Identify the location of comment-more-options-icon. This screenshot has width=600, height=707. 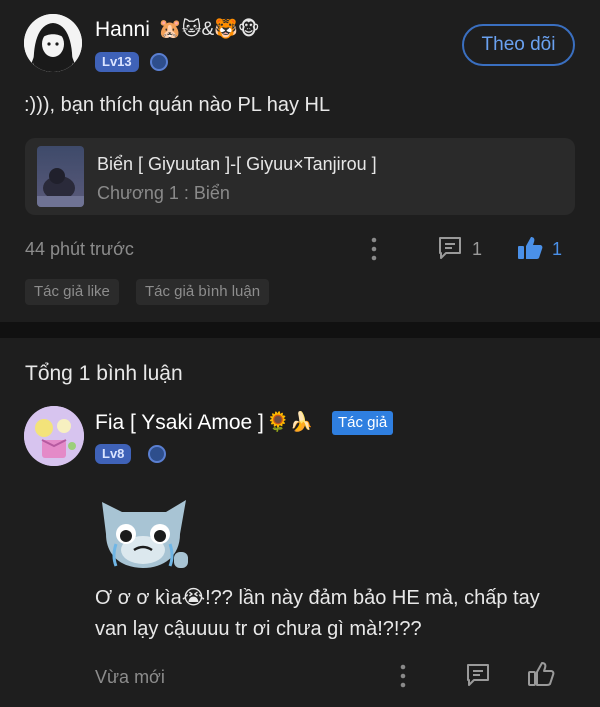
(403, 676).